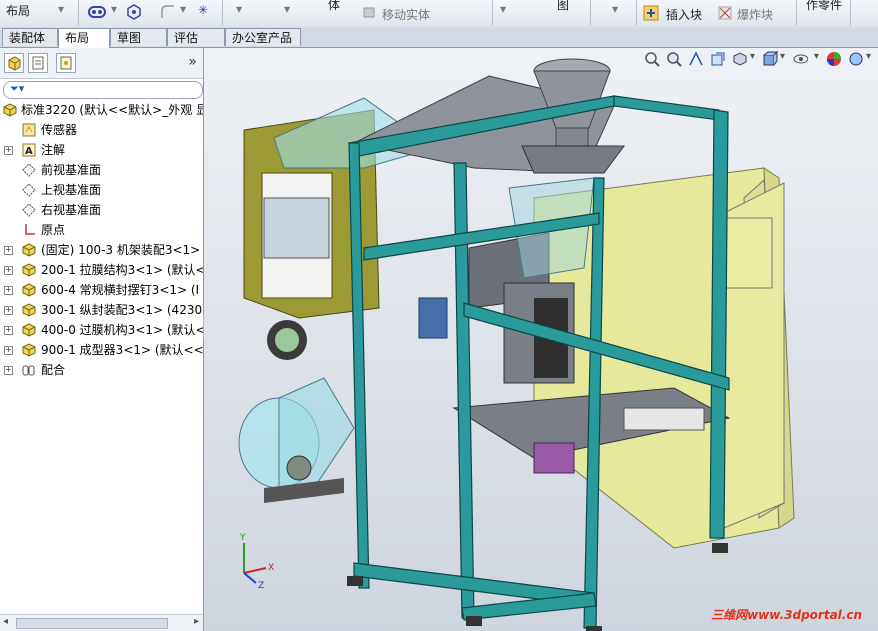 Image resolution: width=878 pixels, height=631 pixels. Describe the element at coordinates (121, 250) in the screenshot. I see `tree-item-label: (固定) 100-3 机架装配3<1>` at that location.